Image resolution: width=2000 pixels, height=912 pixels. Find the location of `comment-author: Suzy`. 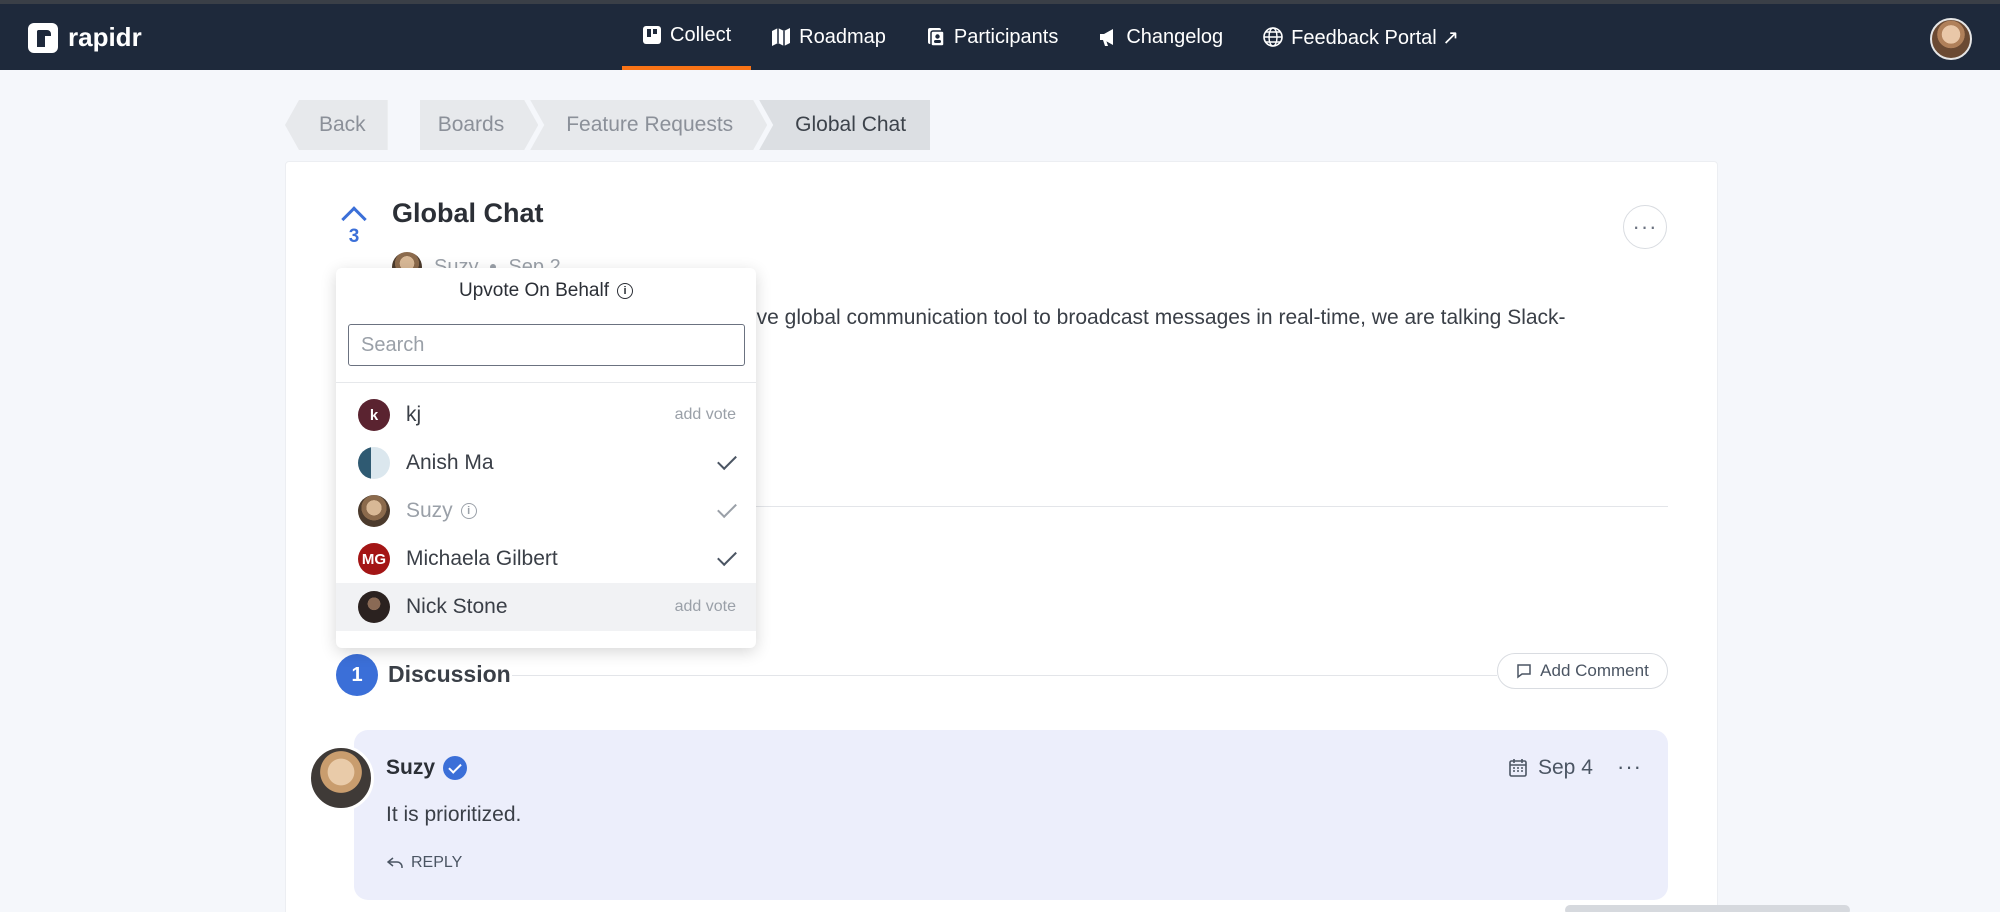

comment-author: Suzy is located at coordinates (427, 768).